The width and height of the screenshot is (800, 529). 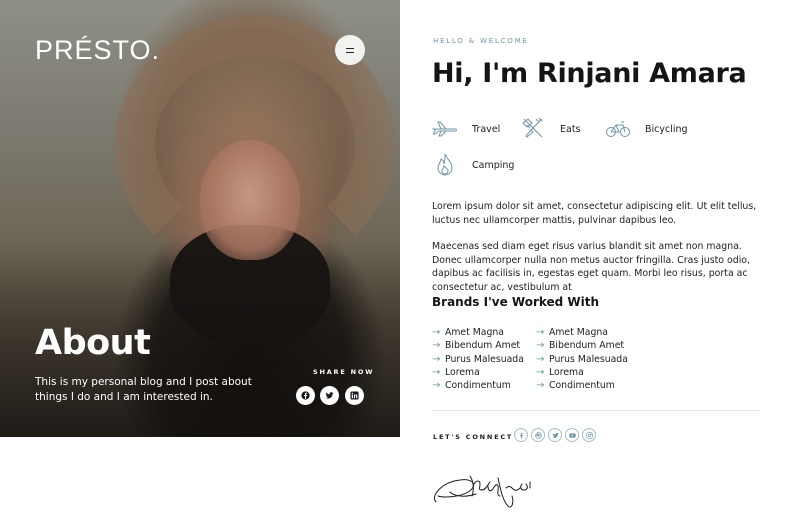 What do you see at coordinates (344, 372) in the screenshot?
I see `share-label: SHARE NOW` at bounding box center [344, 372].